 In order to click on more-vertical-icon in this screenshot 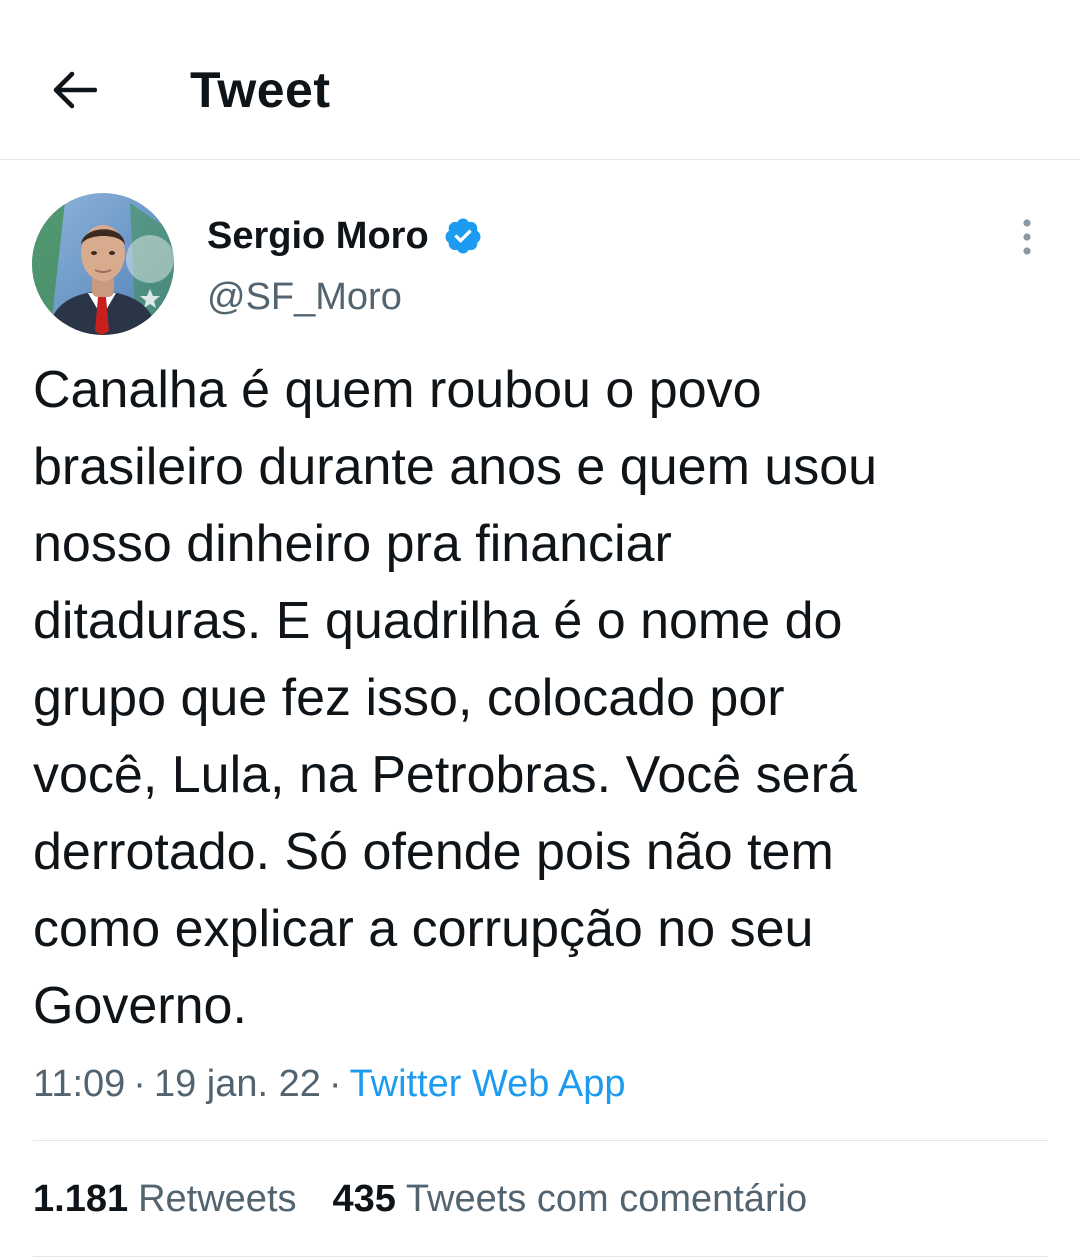, I will do `click(1027, 237)`.